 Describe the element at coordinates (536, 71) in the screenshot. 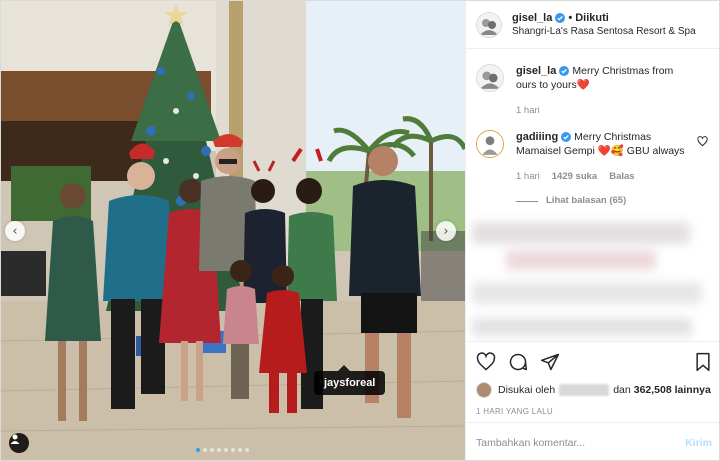

I see `caption-username: gisel_la` at that location.